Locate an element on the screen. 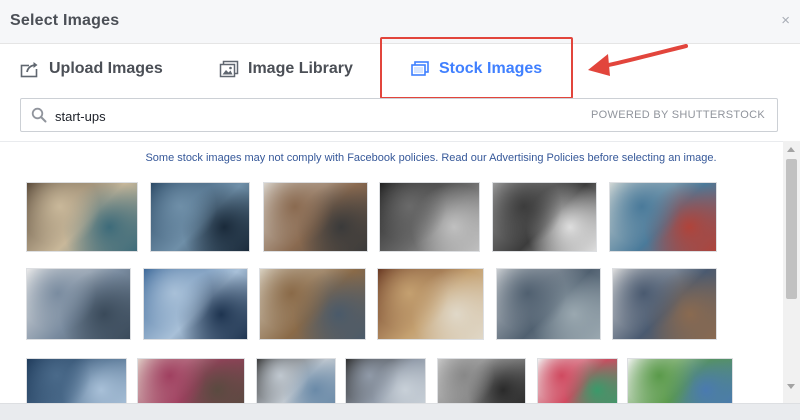  scroll-down-icon is located at coordinates (791, 386).